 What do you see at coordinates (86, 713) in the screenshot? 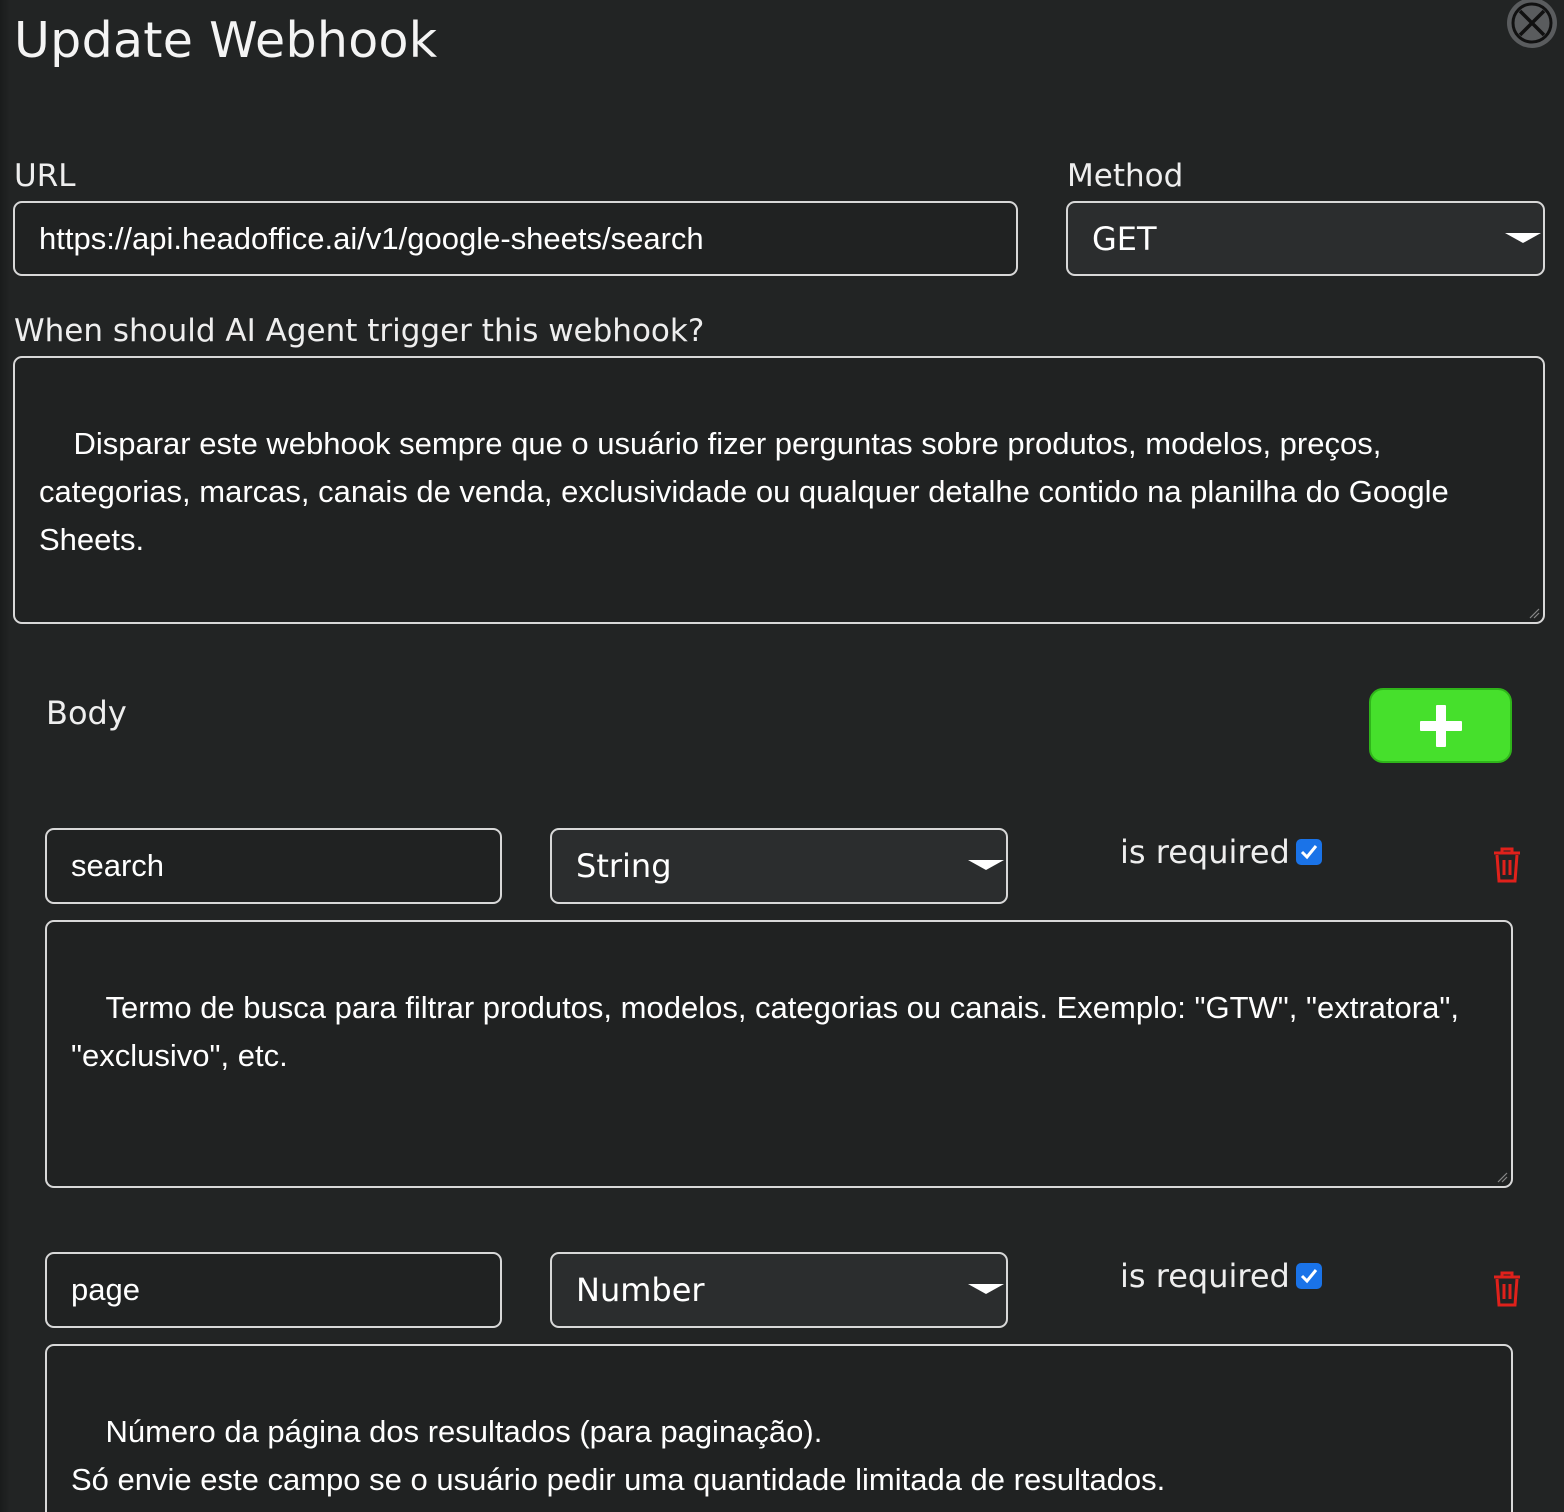
I see `body-label: Body` at bounding box center [86, 713].